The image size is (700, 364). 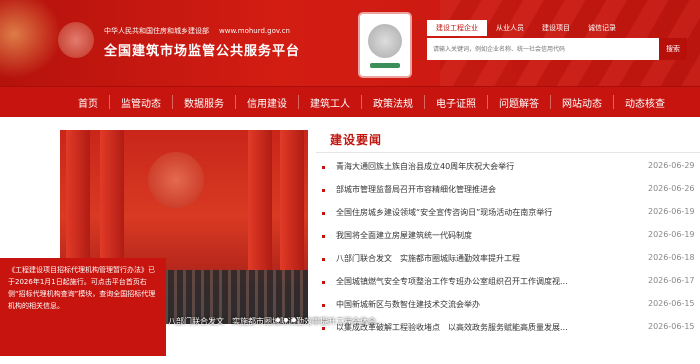 What do you see at coordinates (543, 49) in the screenshot?
I see `search-input` at bounding box center [543, 49].